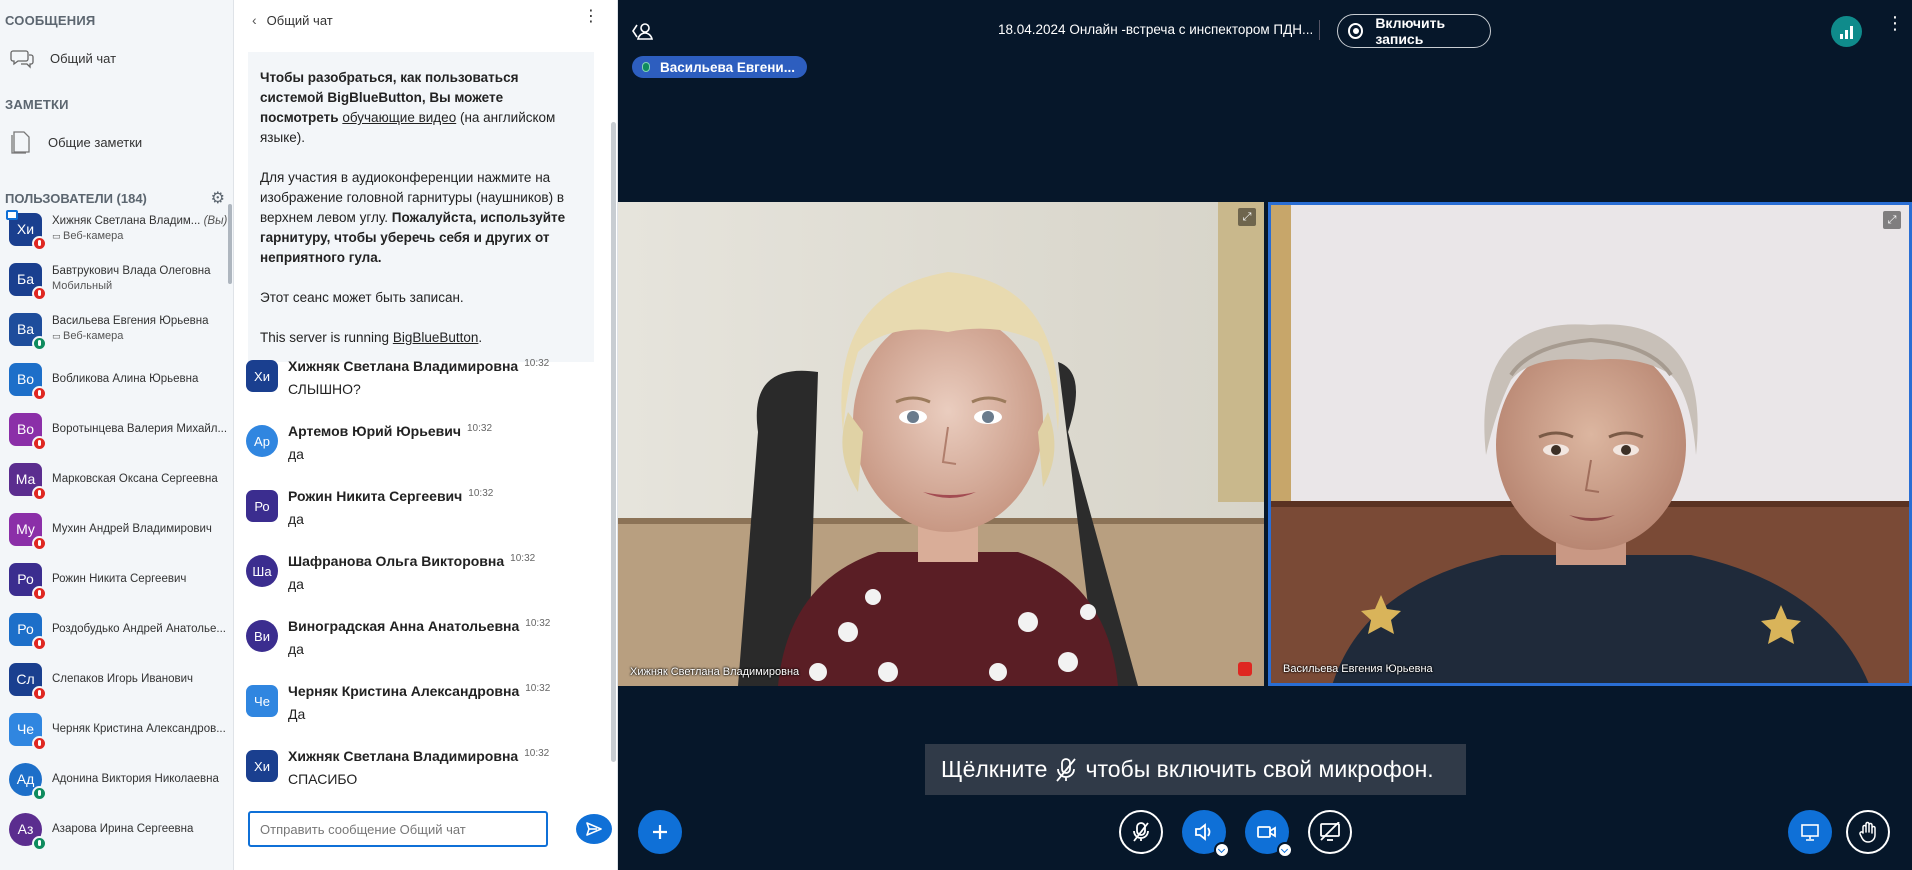  What do you see at coordinates (139, 329) in the screenshot?
I see `user-info: Васильева Евгения Юрьевна ▭ Веб-камера` at bounding box center [139, 329].